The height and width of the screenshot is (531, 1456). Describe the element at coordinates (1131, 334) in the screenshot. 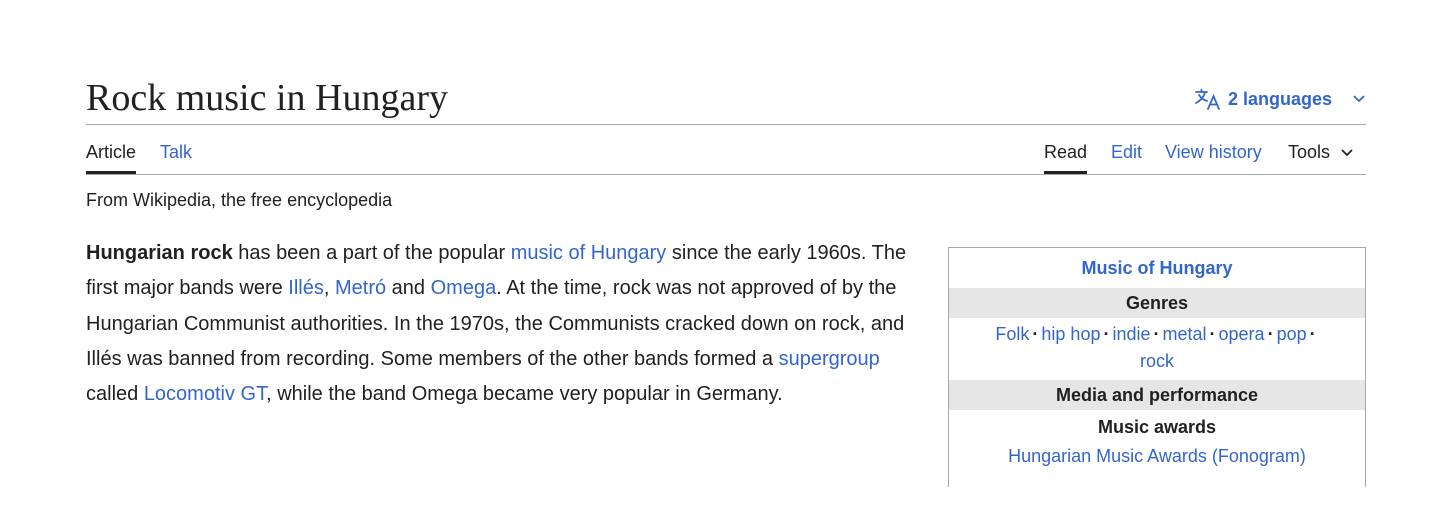

I see `genre-link: indie` at that location.